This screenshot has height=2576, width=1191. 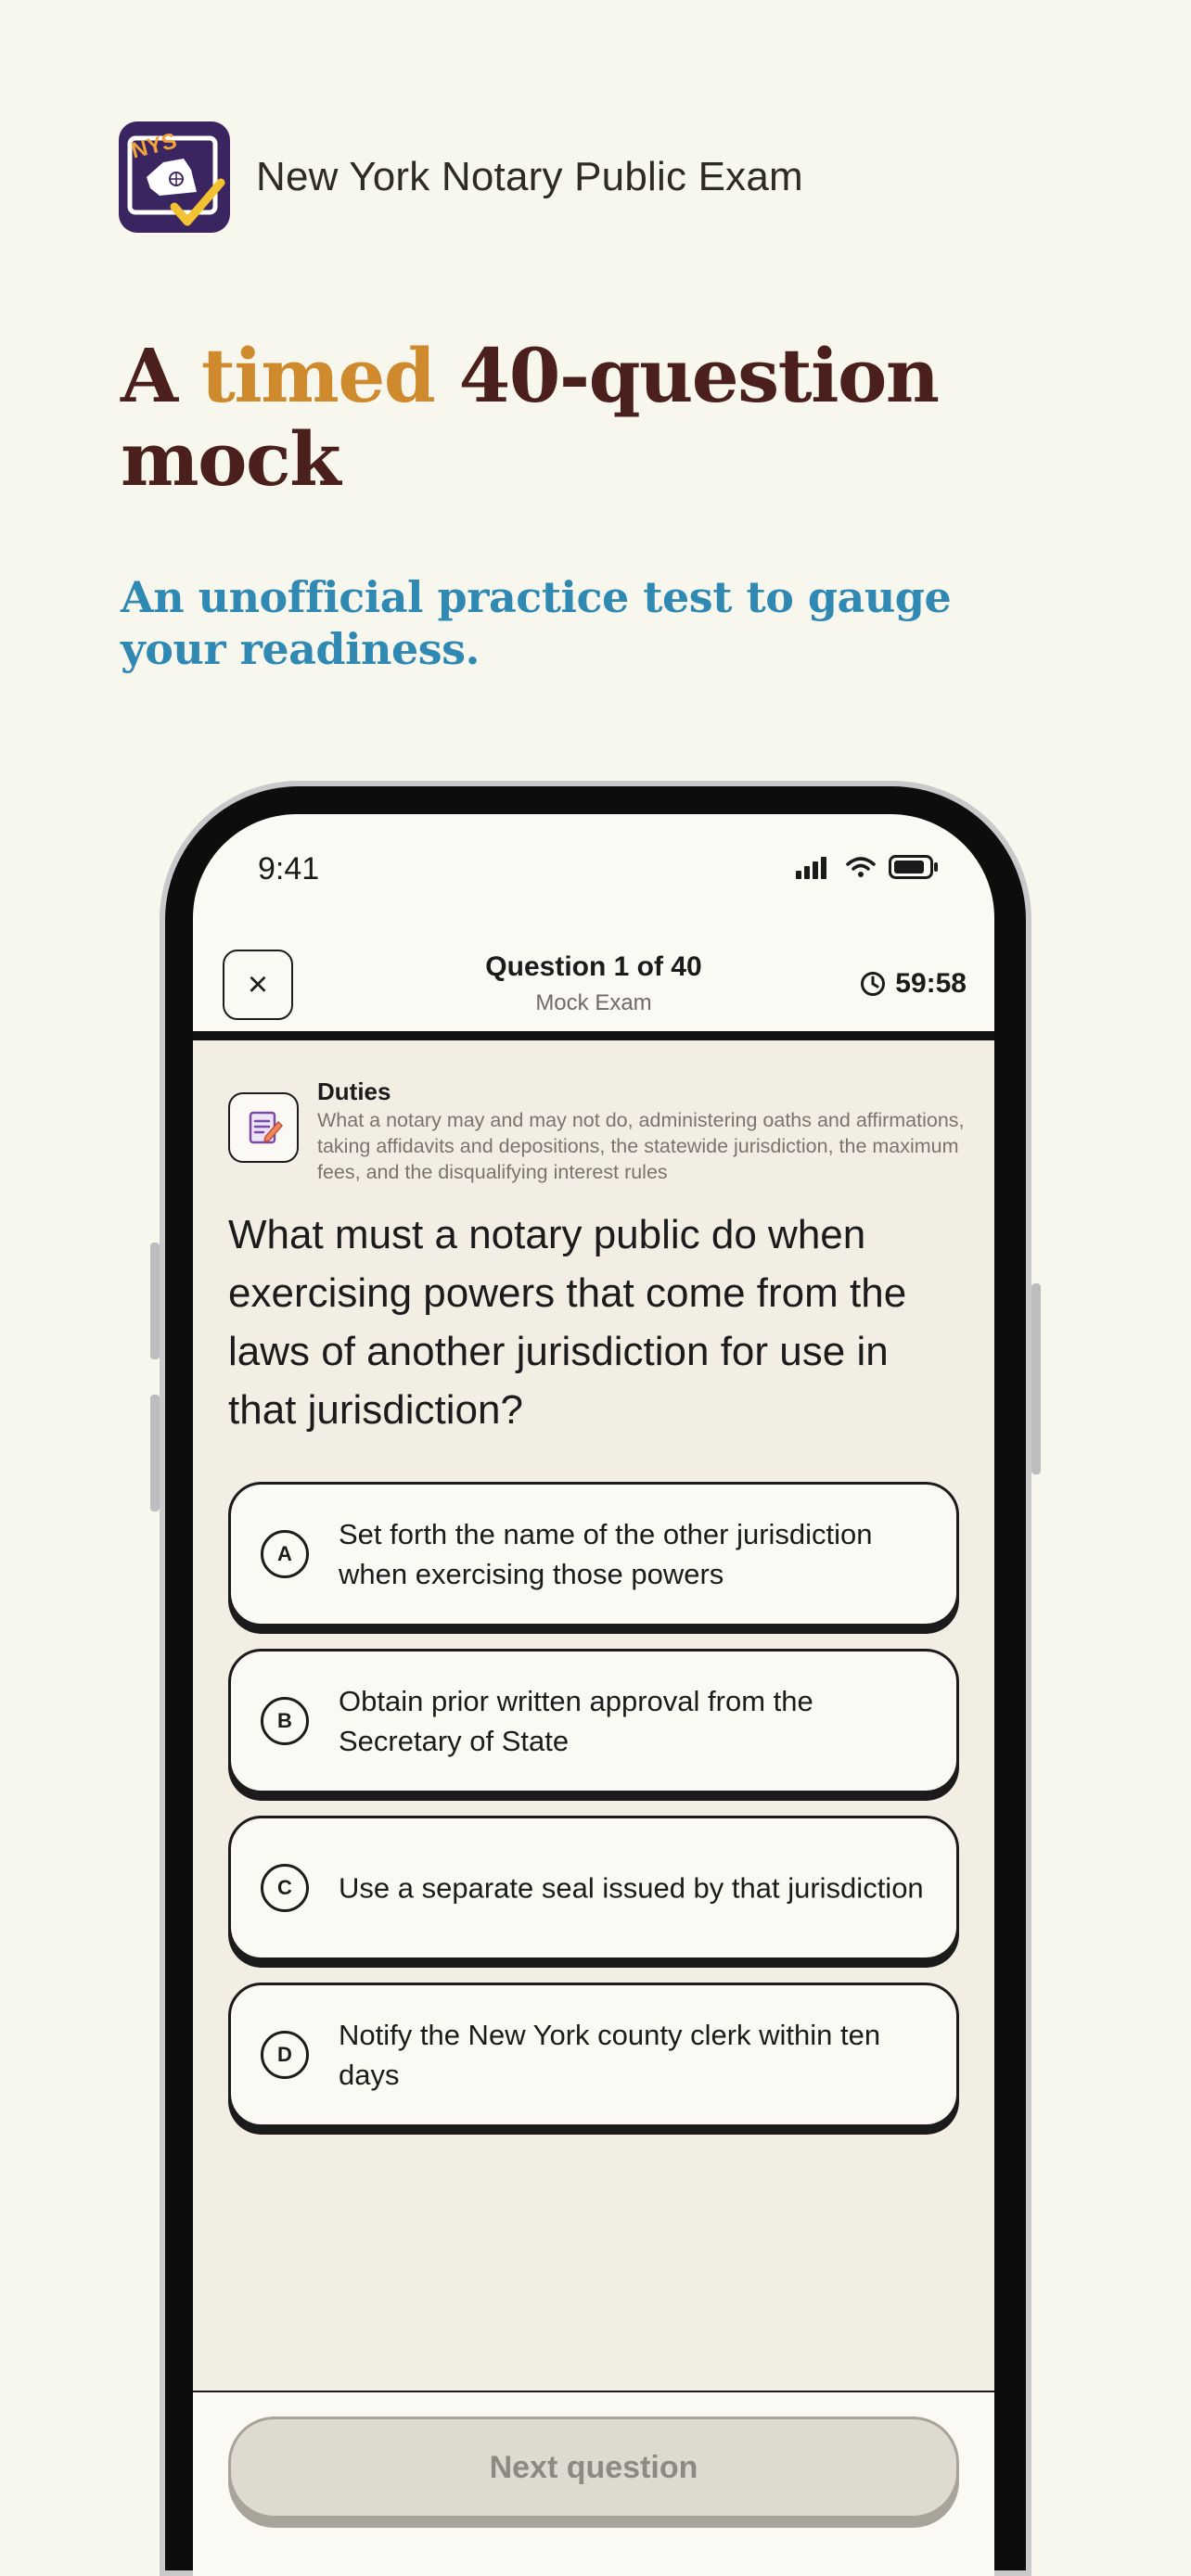 I want to click on topic-name: Duties, so click(x=354, y=1091).